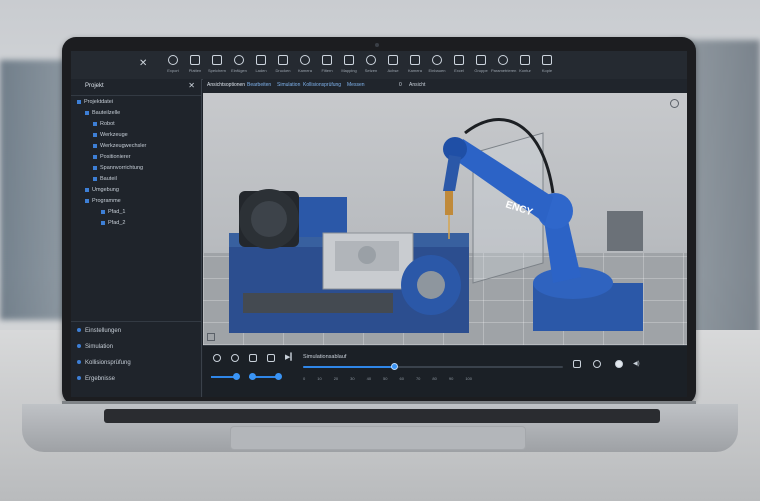  What do you see at coordinates (547, 70) in the screenshot?
I see `tool-label: Kopie` at bounding box center [547, 70].